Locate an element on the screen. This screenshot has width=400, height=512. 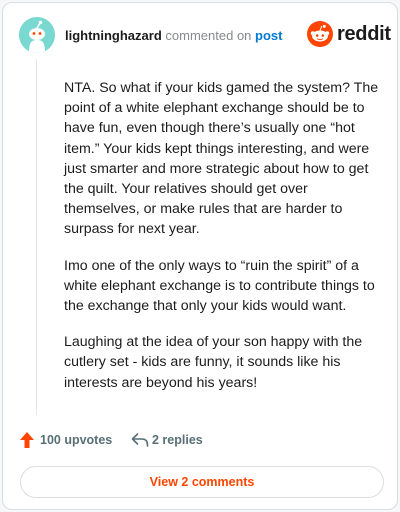
author-username: lightninghazard is located at coordinates (113, 35).